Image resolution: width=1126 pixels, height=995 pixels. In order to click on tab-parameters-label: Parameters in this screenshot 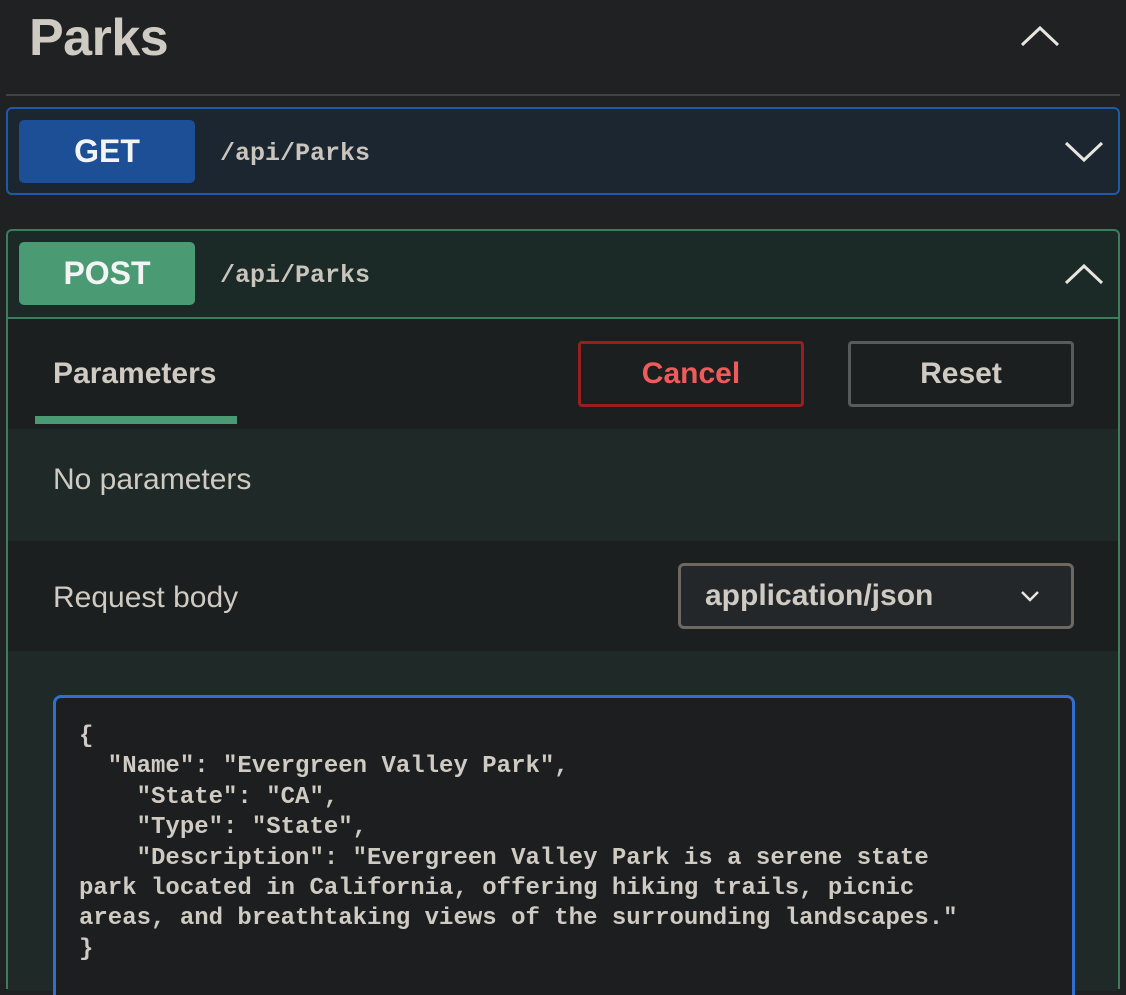, I will do `click(135, 373)`.